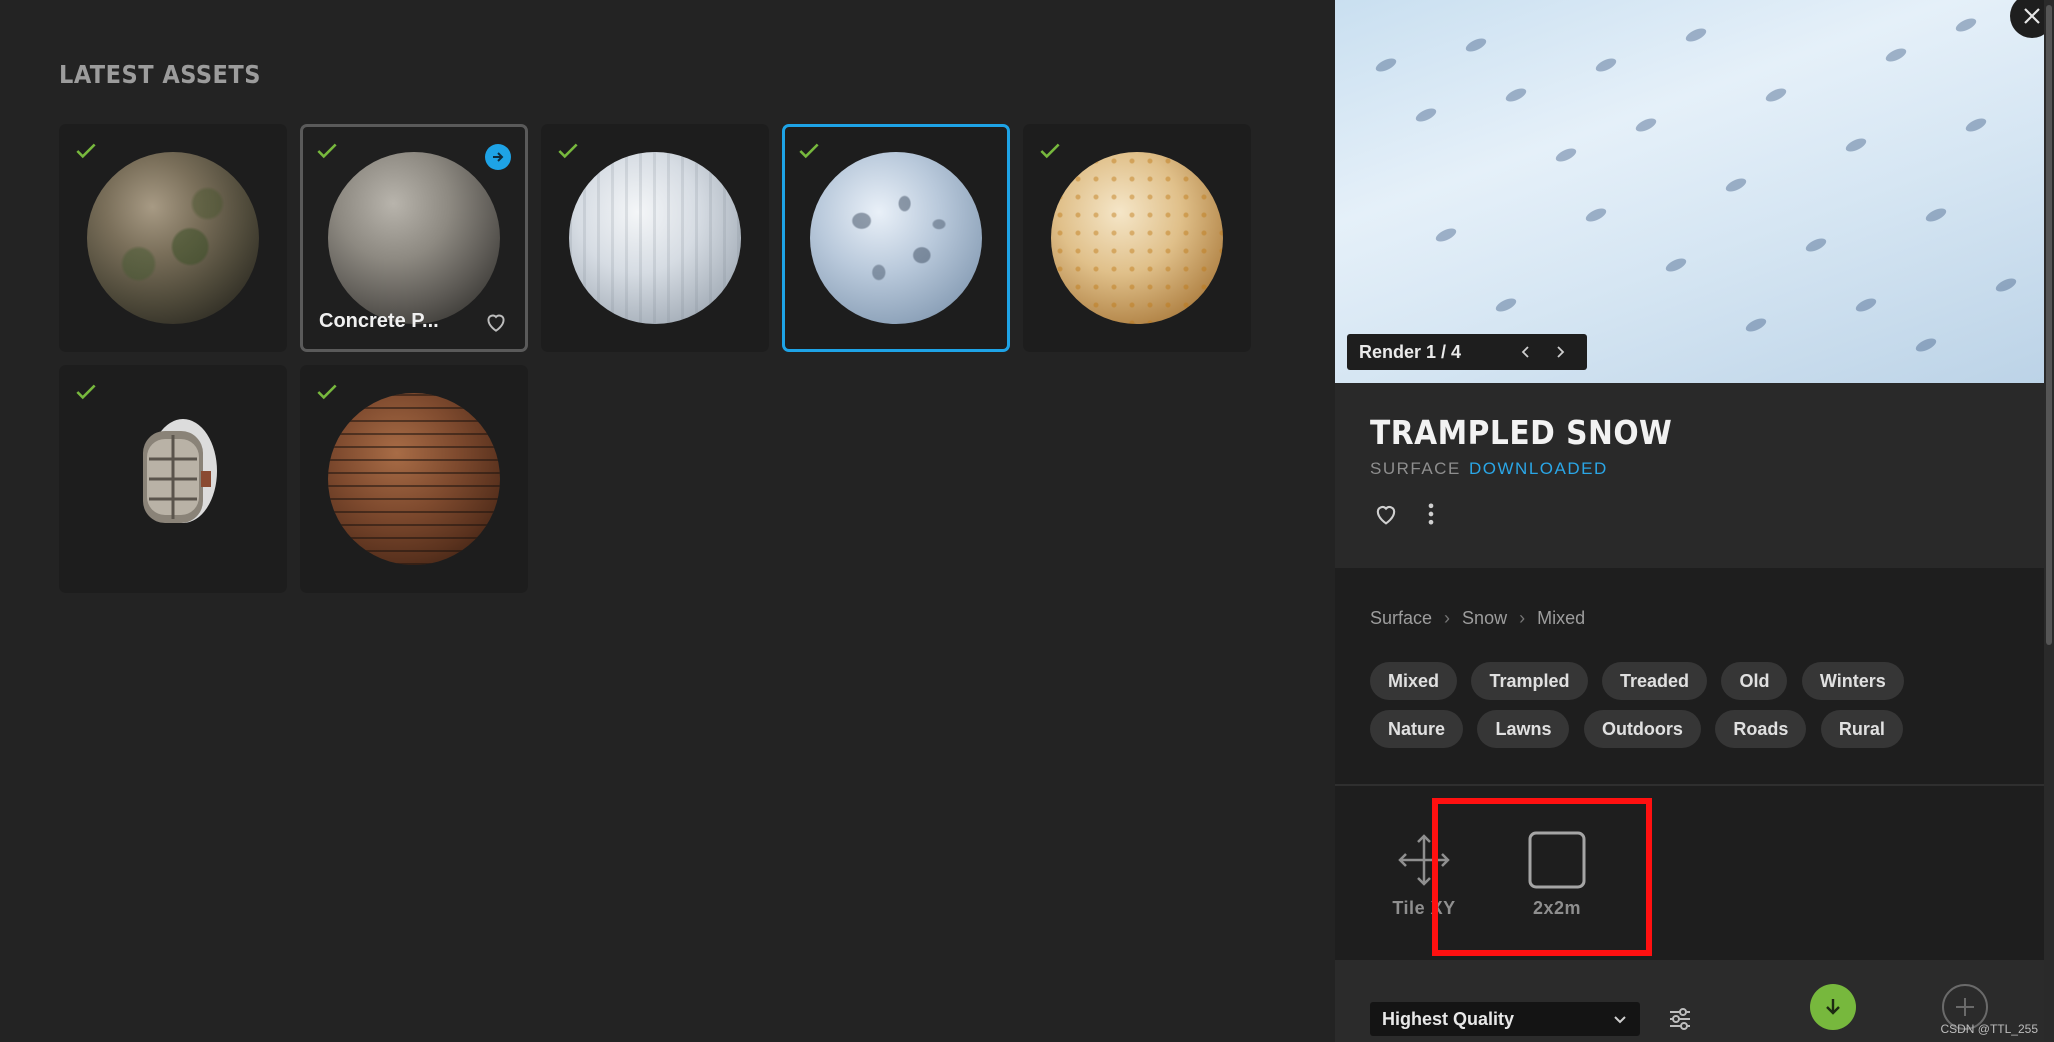  What do you see at coordinates (1414, 681) in the screenshot?
I see `tag-mixed: Mixed` at bounding box center [1414, 681].